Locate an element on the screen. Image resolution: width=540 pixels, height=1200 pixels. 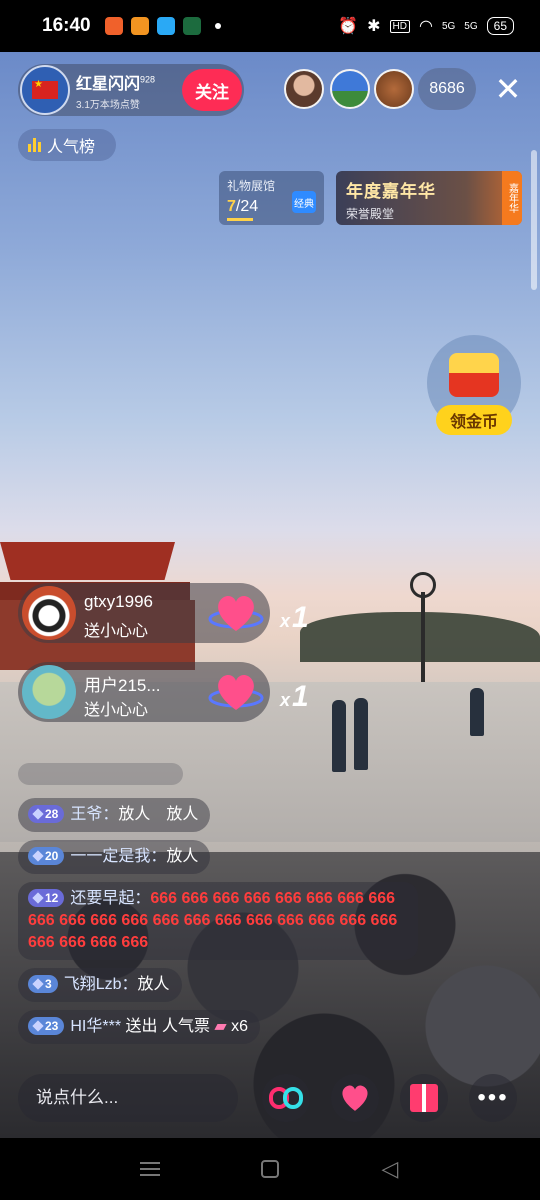
host-avatar is located at coordinates (45, 90).